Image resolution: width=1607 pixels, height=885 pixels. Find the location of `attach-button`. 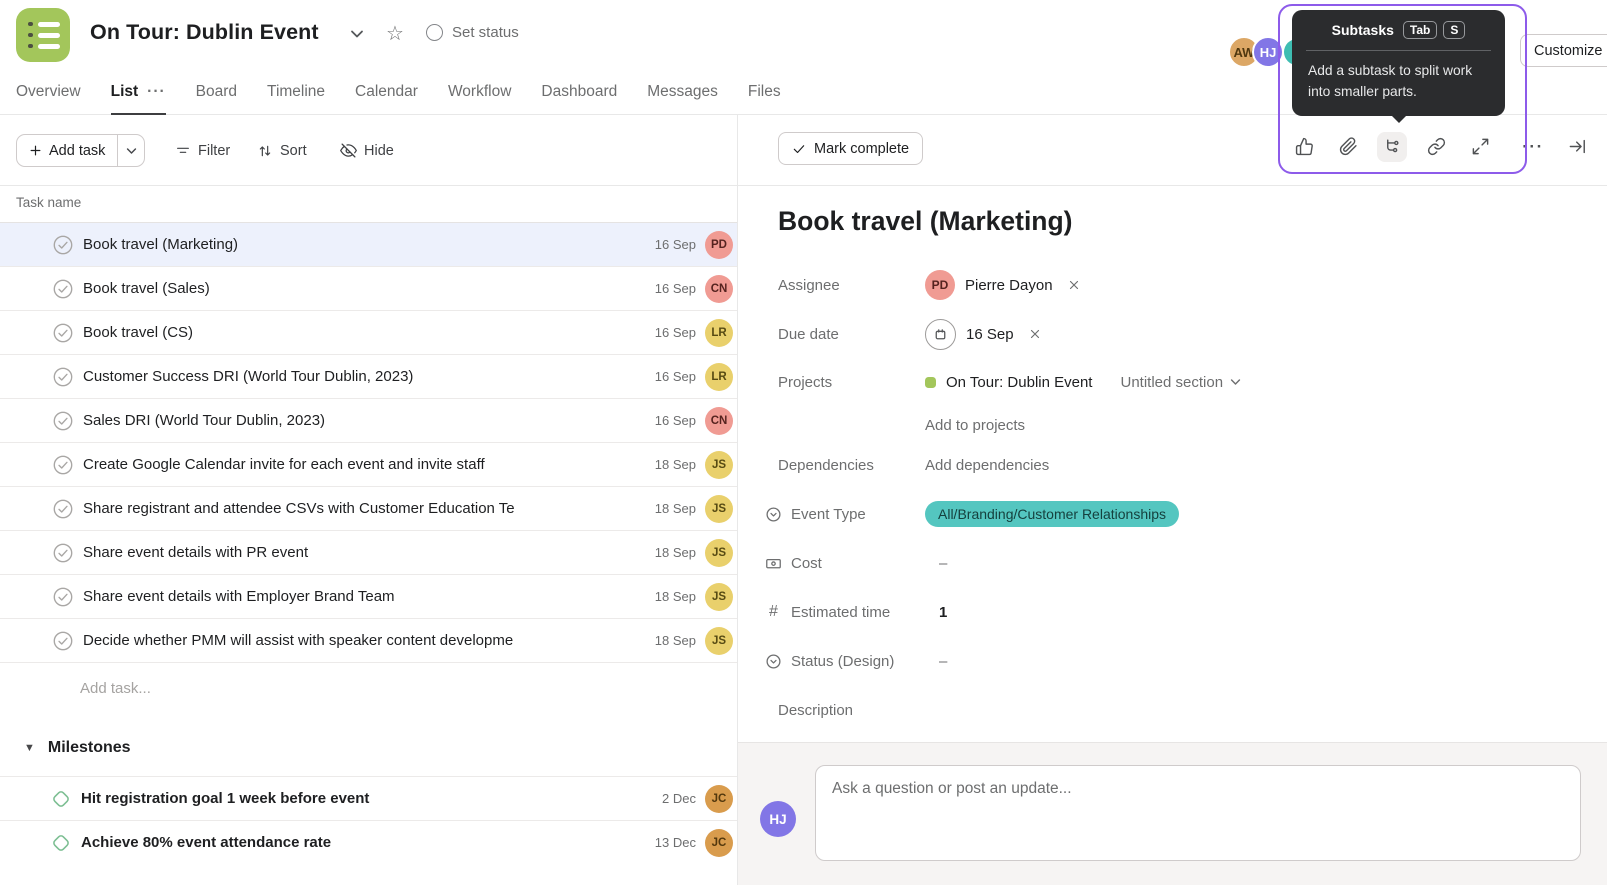

attach-button is located at coordinates (1348, 147).